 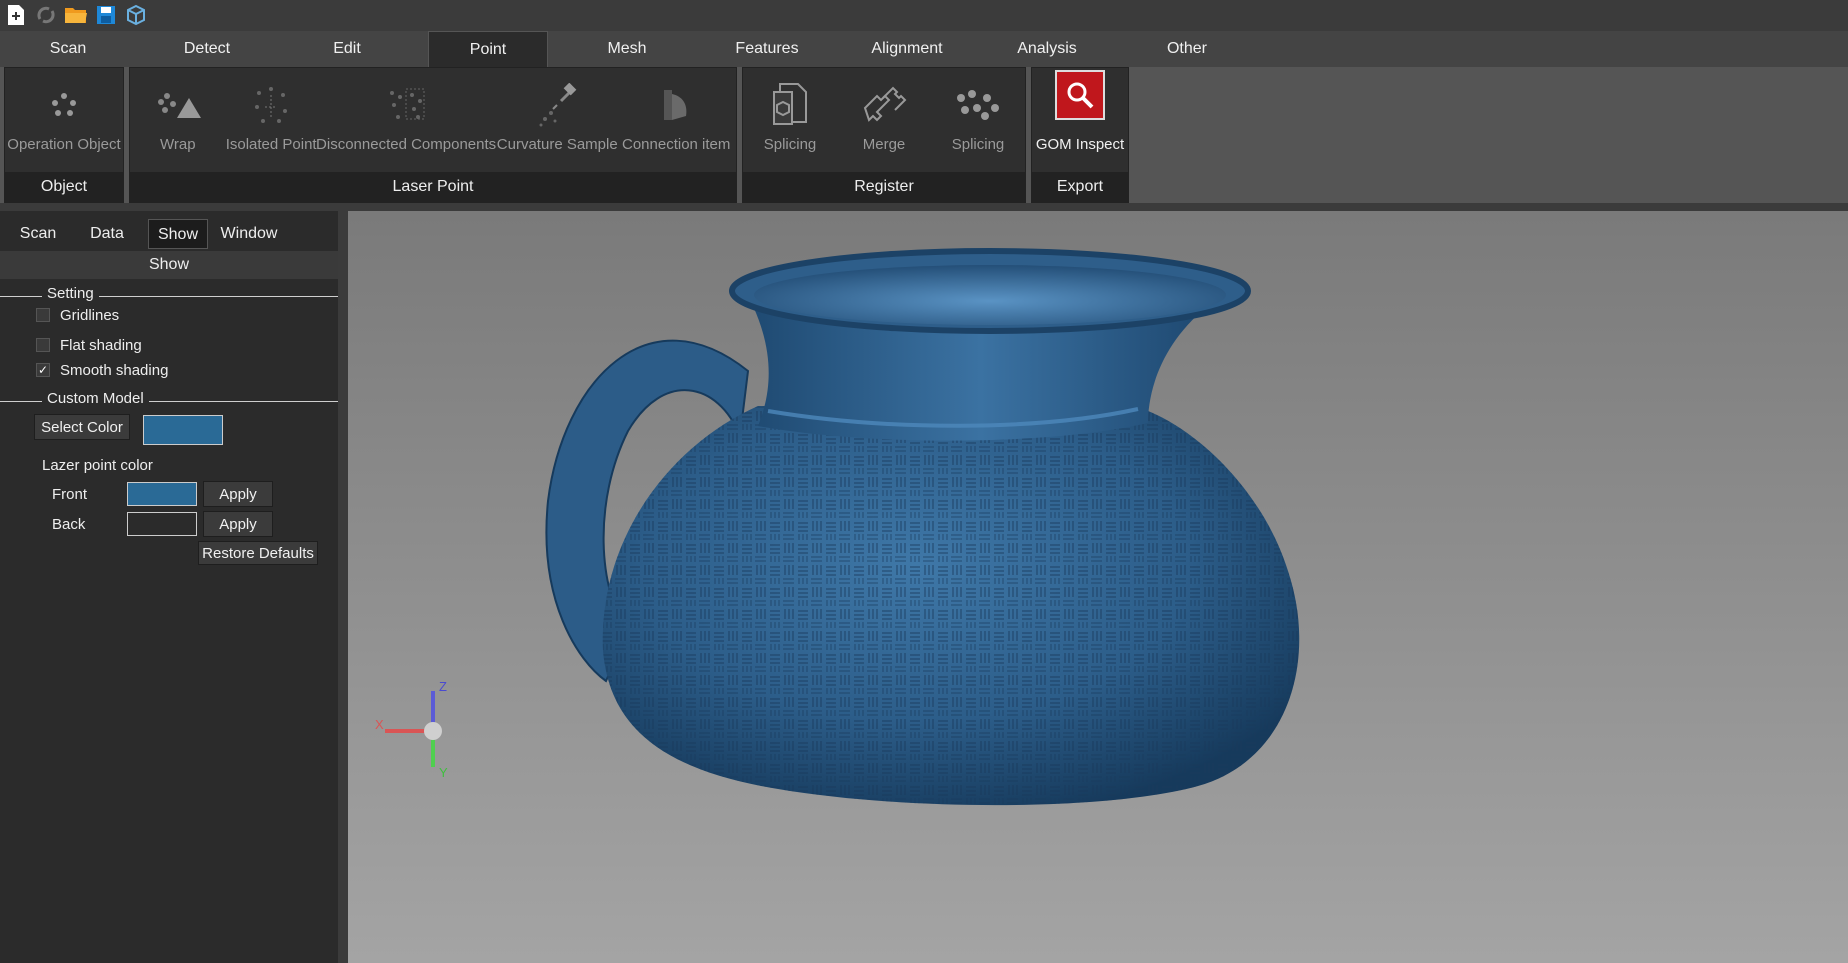 I want to click on connection-item-icon, so click(x=676, y=105).